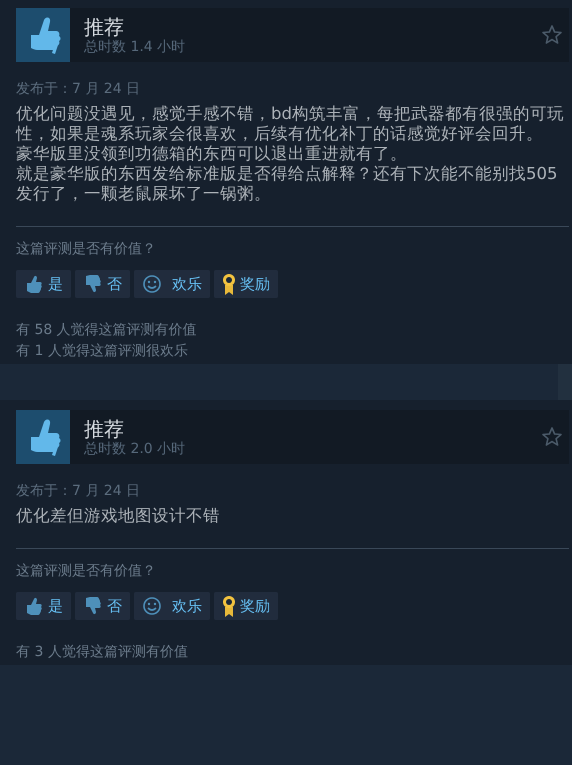 Image resolution: width=572 pixels, height=765 pixels. I want to click on helpful-count: 有 3 人觉得这篇评测有价值, so click(102, 652).